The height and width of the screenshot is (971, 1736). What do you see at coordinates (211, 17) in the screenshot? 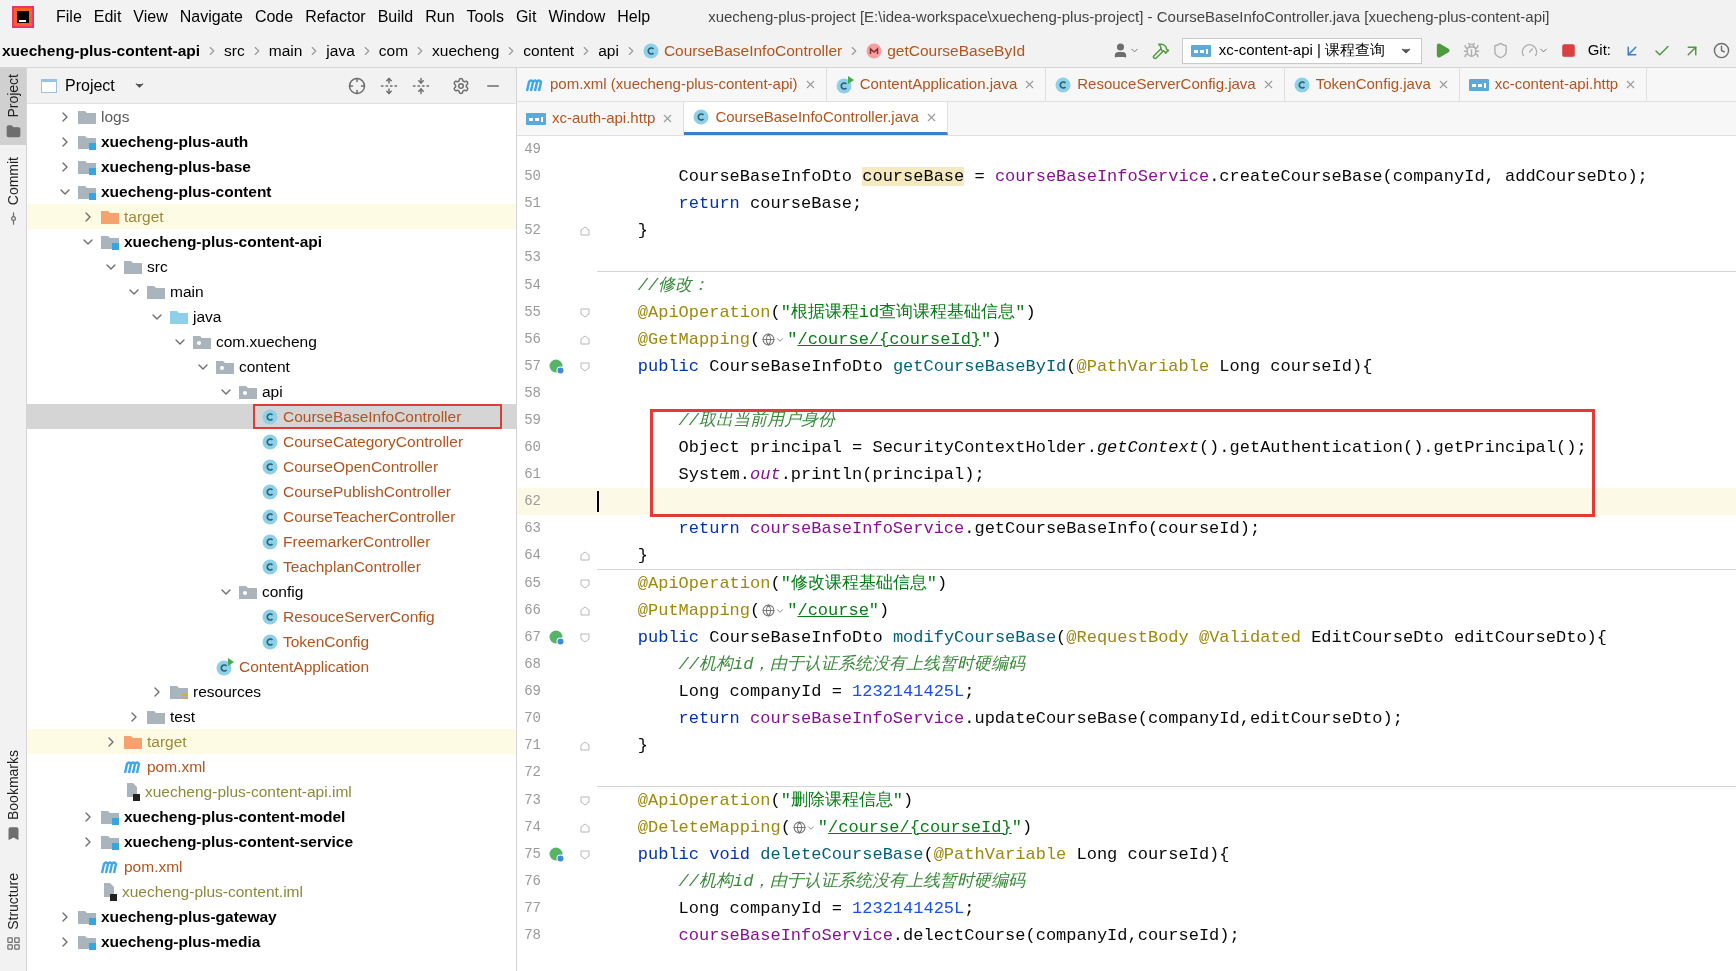
I see `menu-item: Navigate` at bounding box center [211, 17].